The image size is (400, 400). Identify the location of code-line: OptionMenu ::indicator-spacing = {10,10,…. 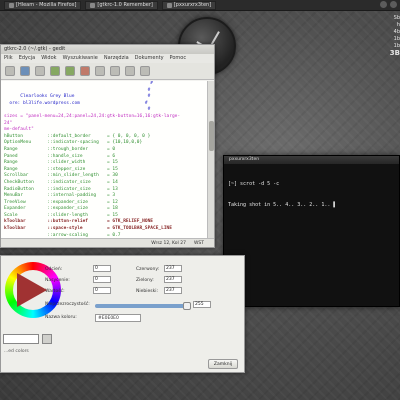
(73, 143).